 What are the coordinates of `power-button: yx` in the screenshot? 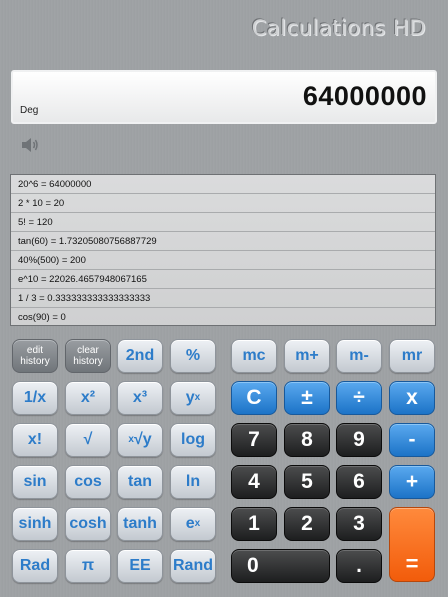 It's located at (193, 398).